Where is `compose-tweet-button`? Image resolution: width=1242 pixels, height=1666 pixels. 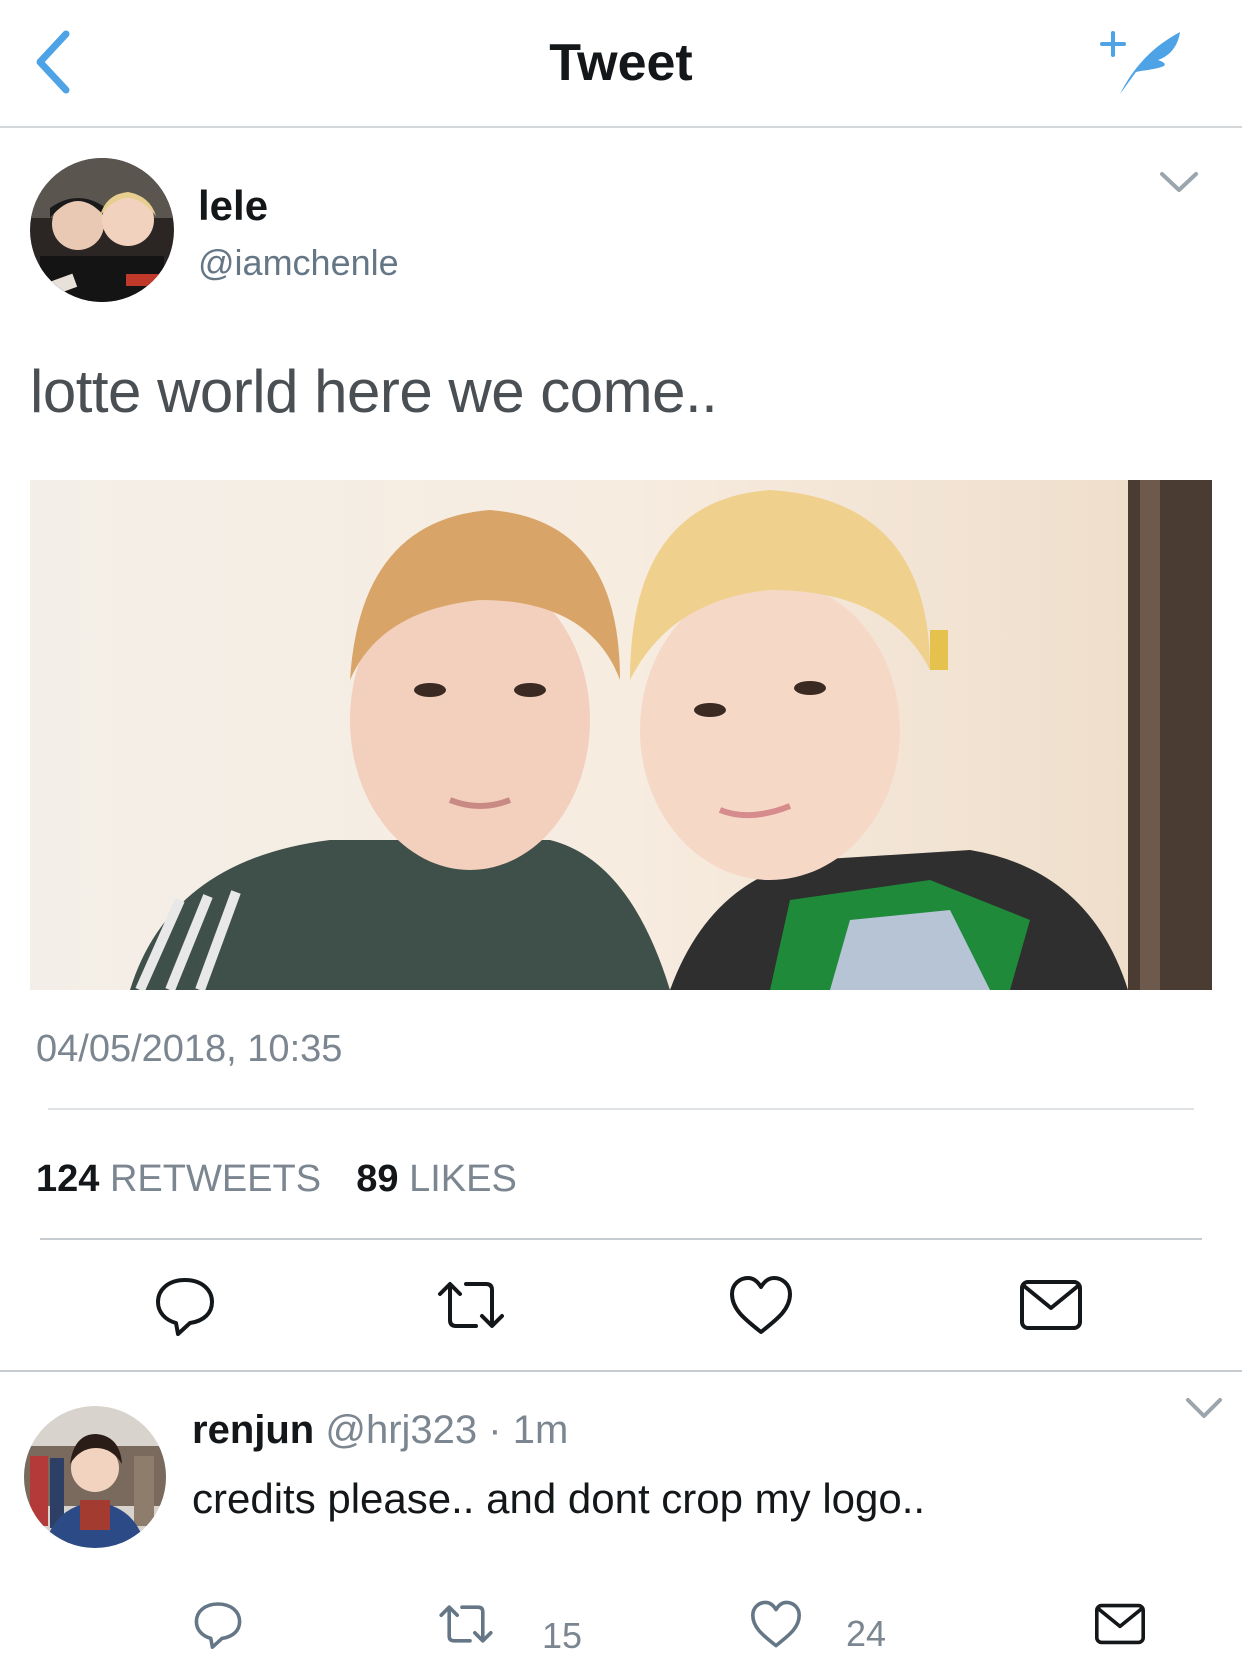
compose-tweet-button is located at coordinates (1140, 62).